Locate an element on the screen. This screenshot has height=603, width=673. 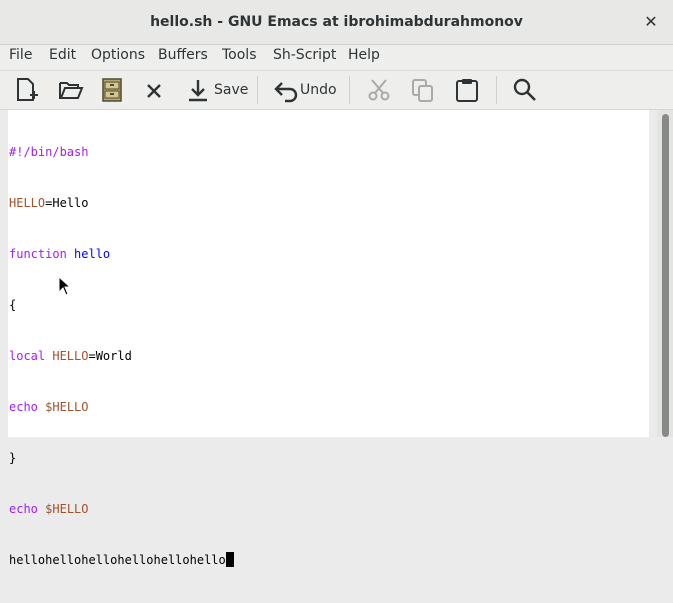
dired-cabinet-icon is located at coordinates (112, 90).